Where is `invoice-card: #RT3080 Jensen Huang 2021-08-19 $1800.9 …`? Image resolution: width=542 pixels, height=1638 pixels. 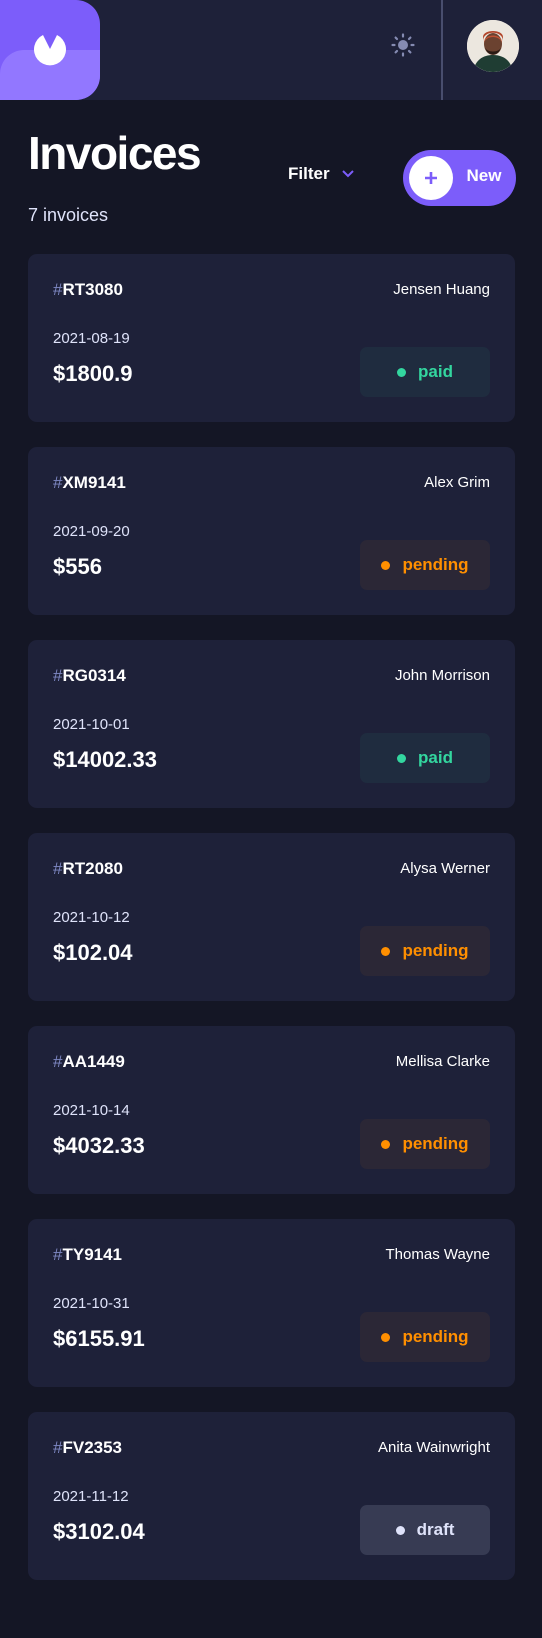
invoice-card: #RT3080 Jensen Huang 2021-08-19 $1800.9 … is located at coordinates (271, 338).